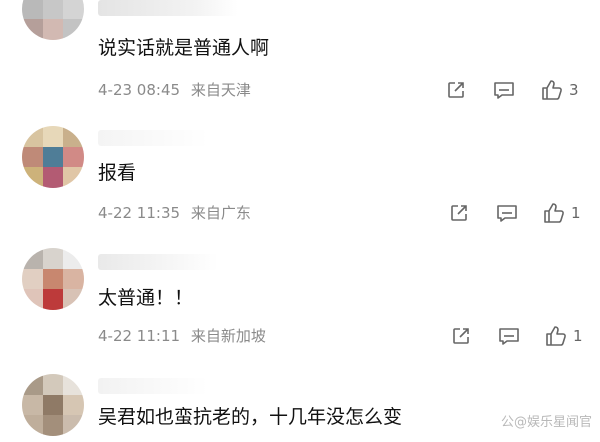  What do you see at coordinates (139, 213) in the screenshot?
I see `comment-date: 4-22 11:35` at bounding box center [139, 213].